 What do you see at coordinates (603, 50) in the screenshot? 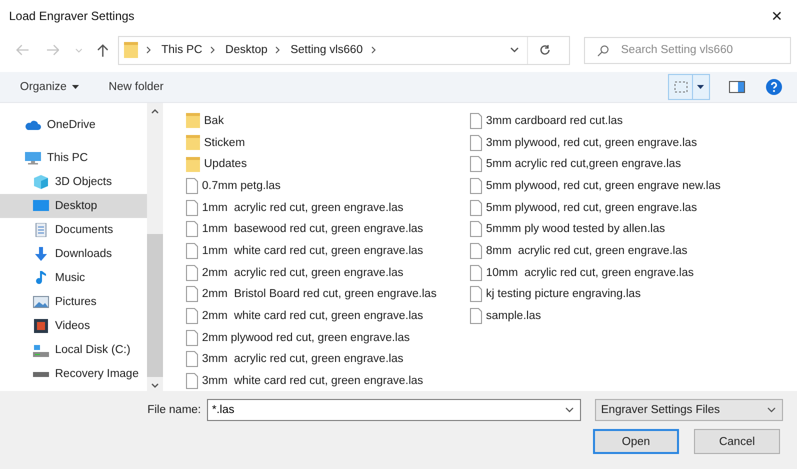
I see `search-icon` at bounding box center [603, 50].